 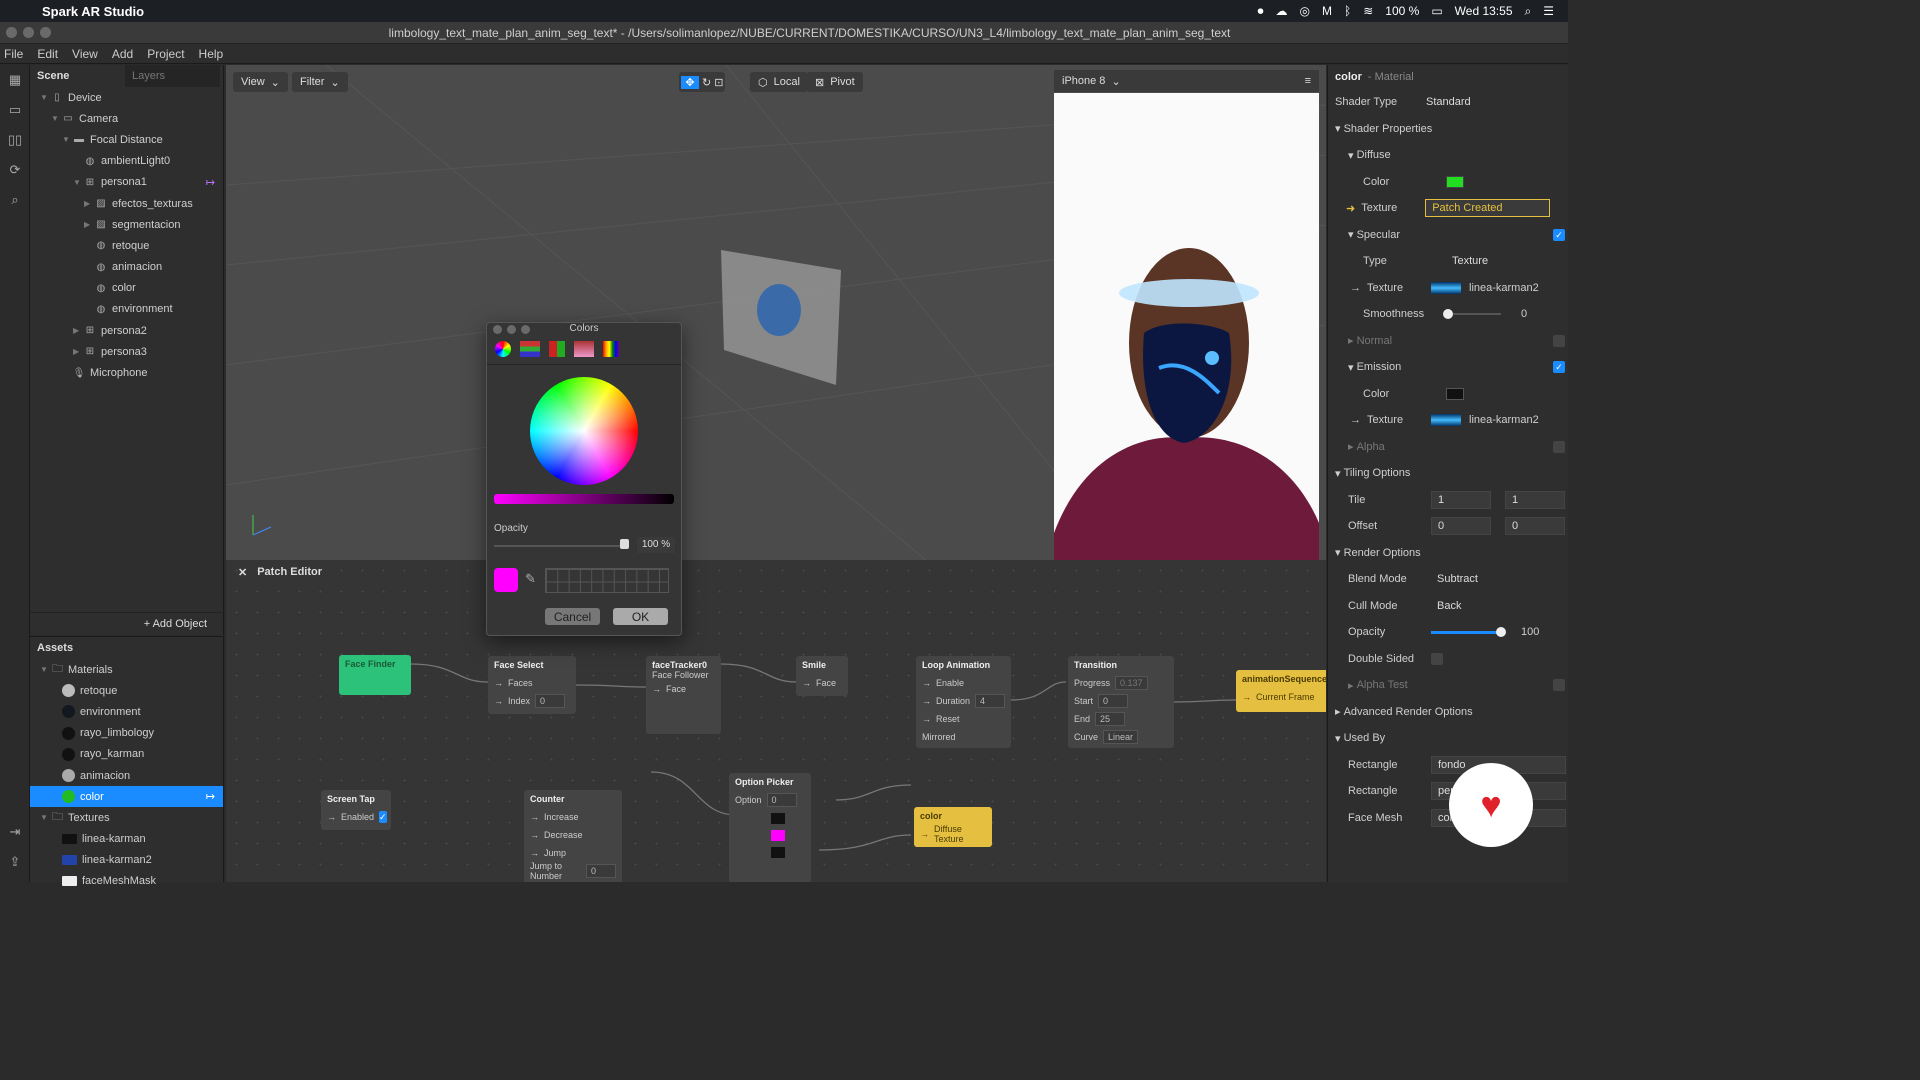 I want to click on color-swatch-grid, so click(x=607, y=580).